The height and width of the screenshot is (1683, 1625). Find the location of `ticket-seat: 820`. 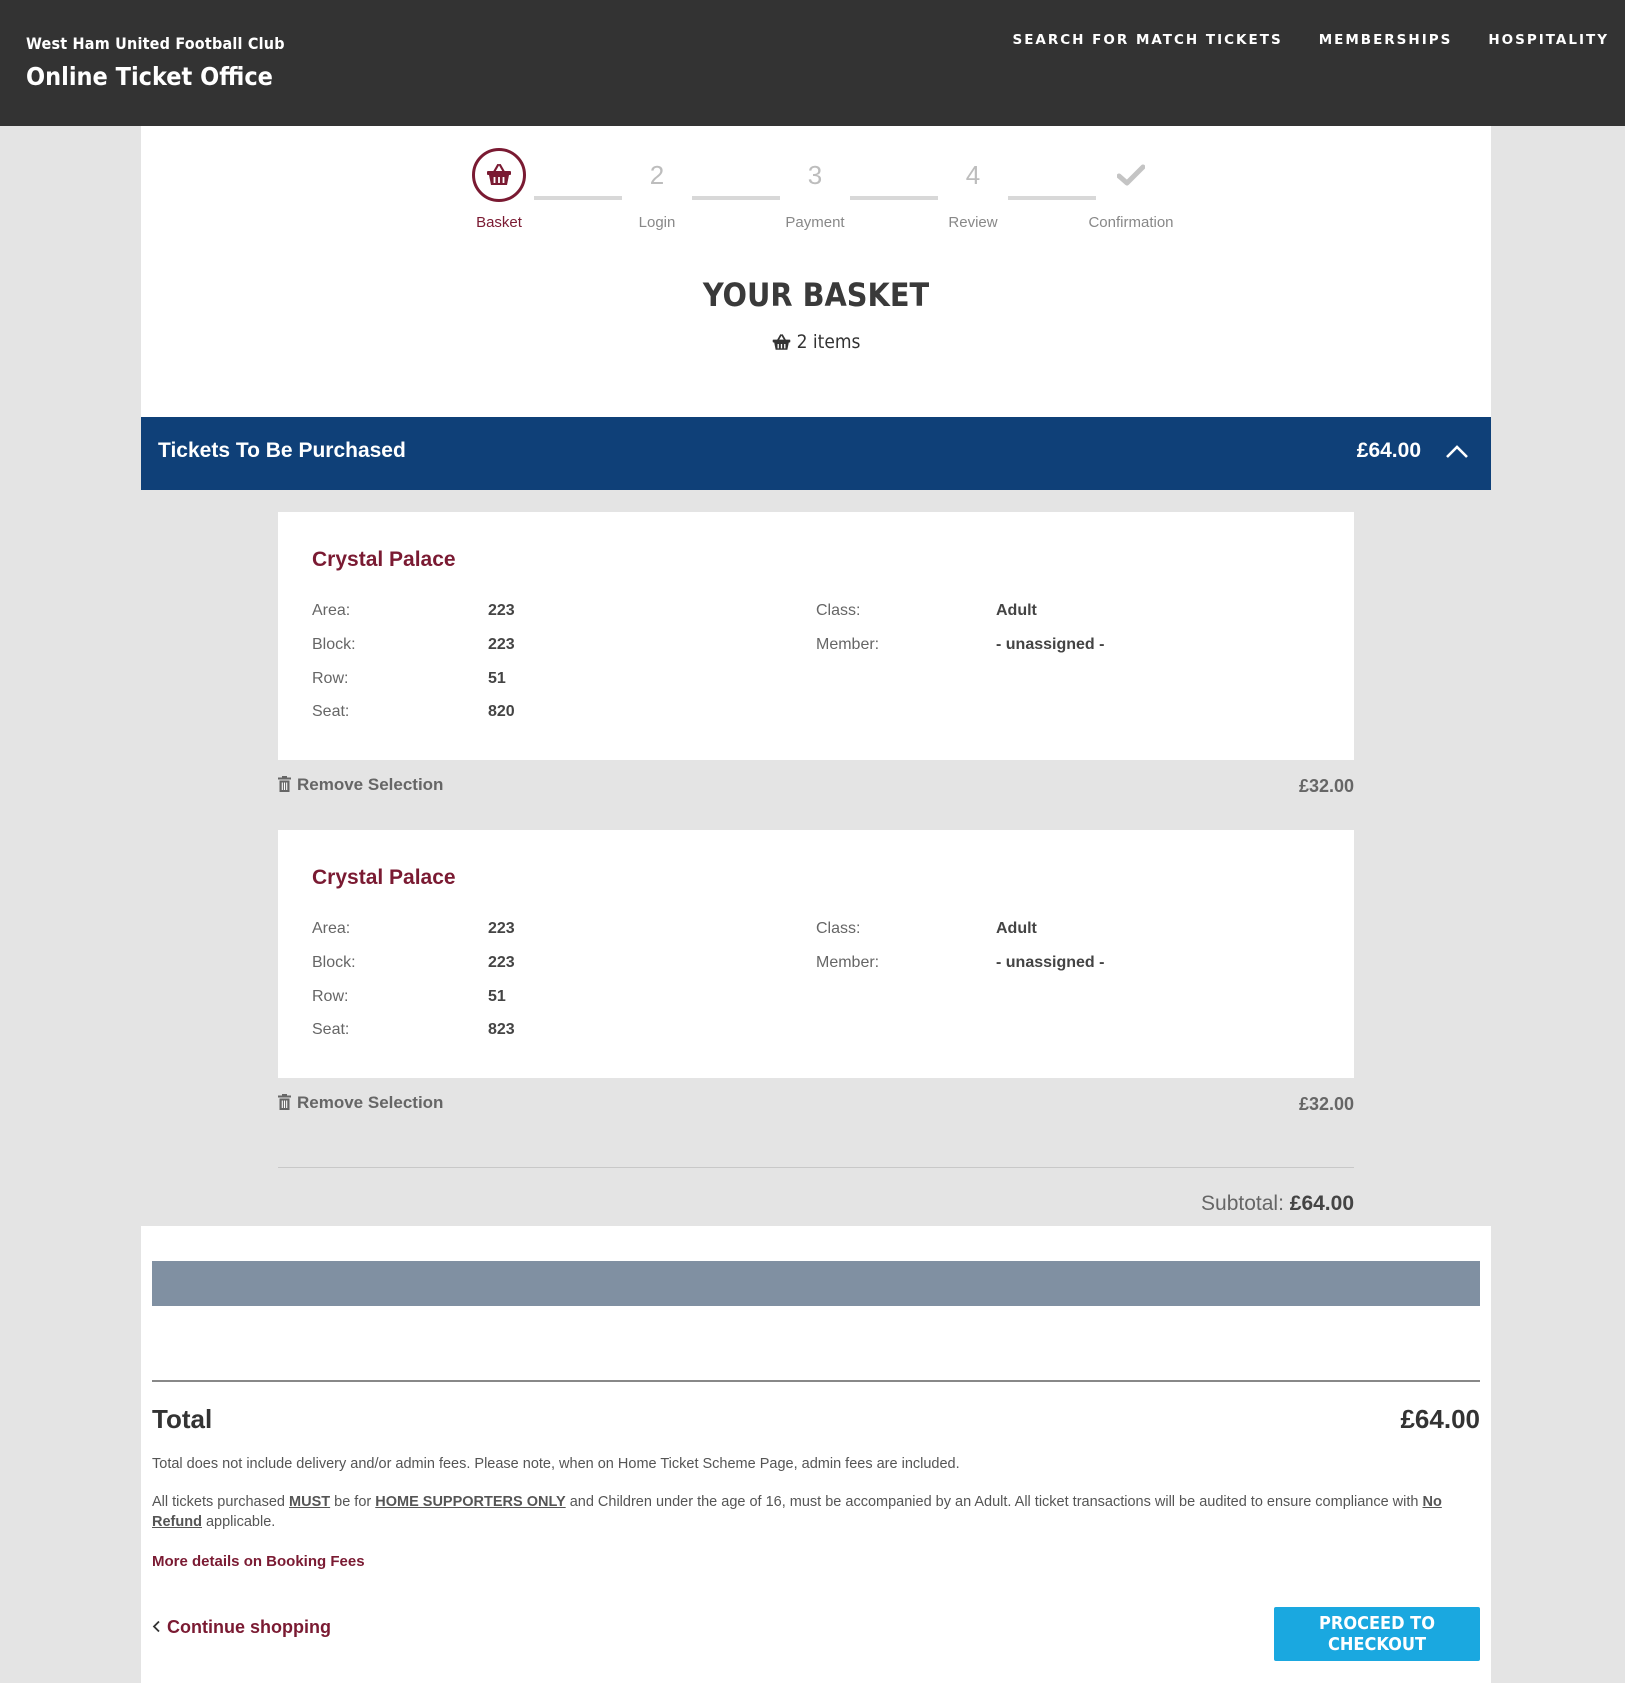

ticket-seat: 820 is located at coordinates (501, 711).